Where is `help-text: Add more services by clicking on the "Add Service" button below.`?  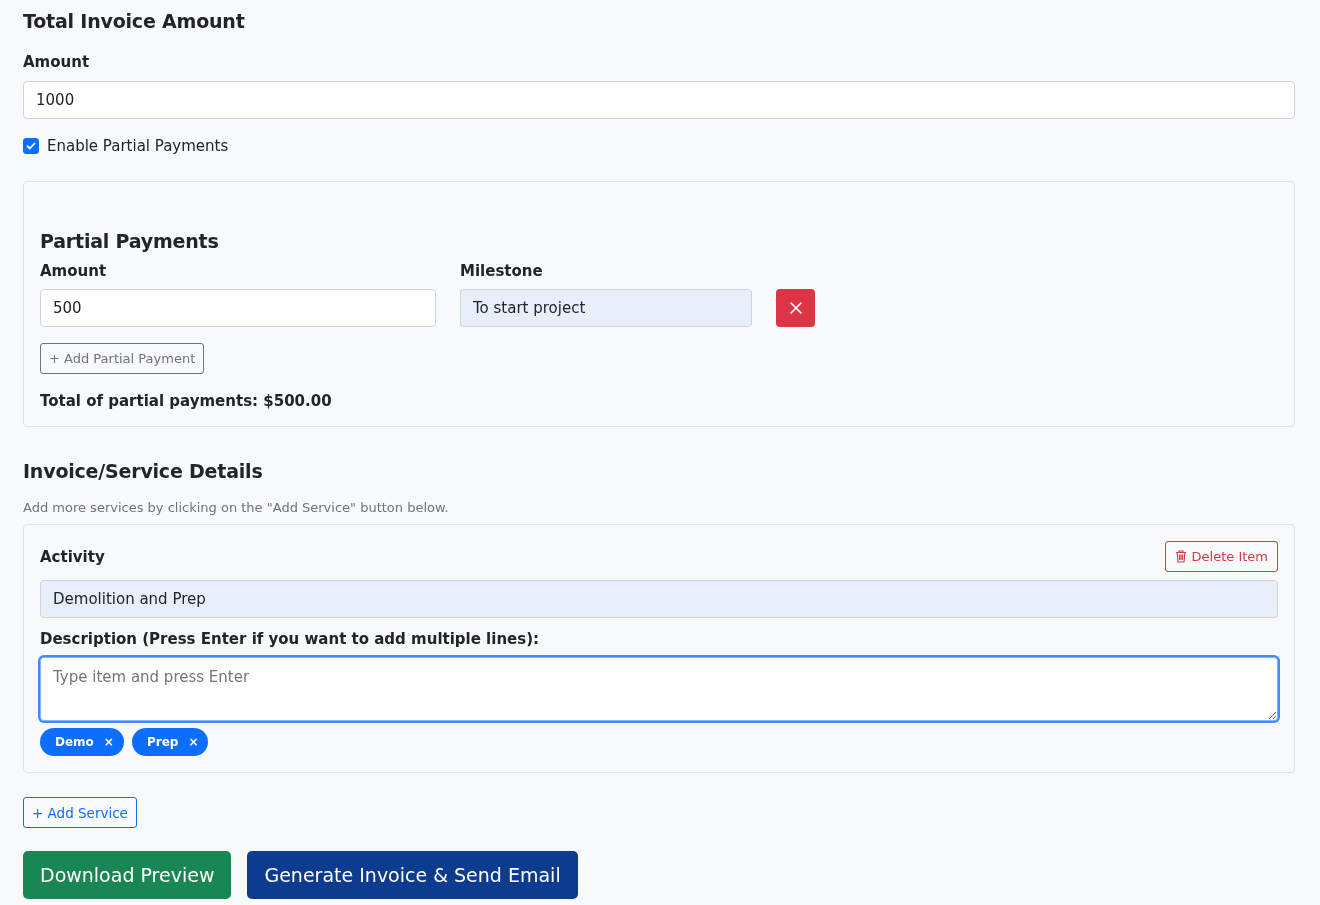
help-text: Add more services by clicking on the "Add Service" button below. is located at coordinates (236, 507).